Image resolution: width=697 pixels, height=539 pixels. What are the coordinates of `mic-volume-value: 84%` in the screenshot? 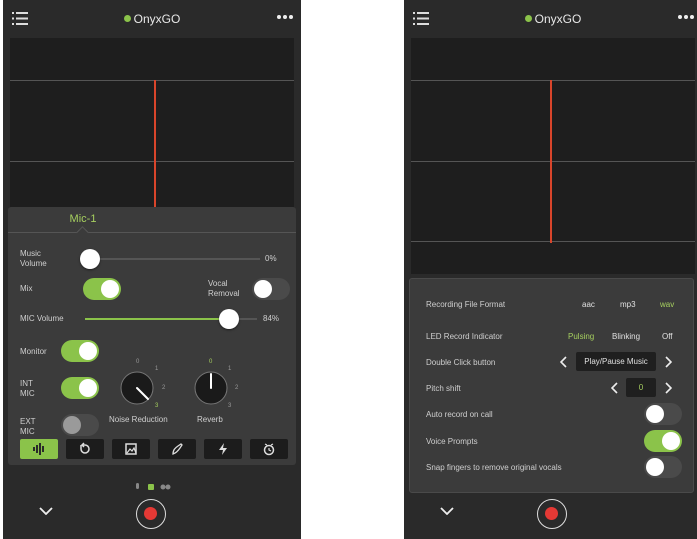 It's located at (271, 318).